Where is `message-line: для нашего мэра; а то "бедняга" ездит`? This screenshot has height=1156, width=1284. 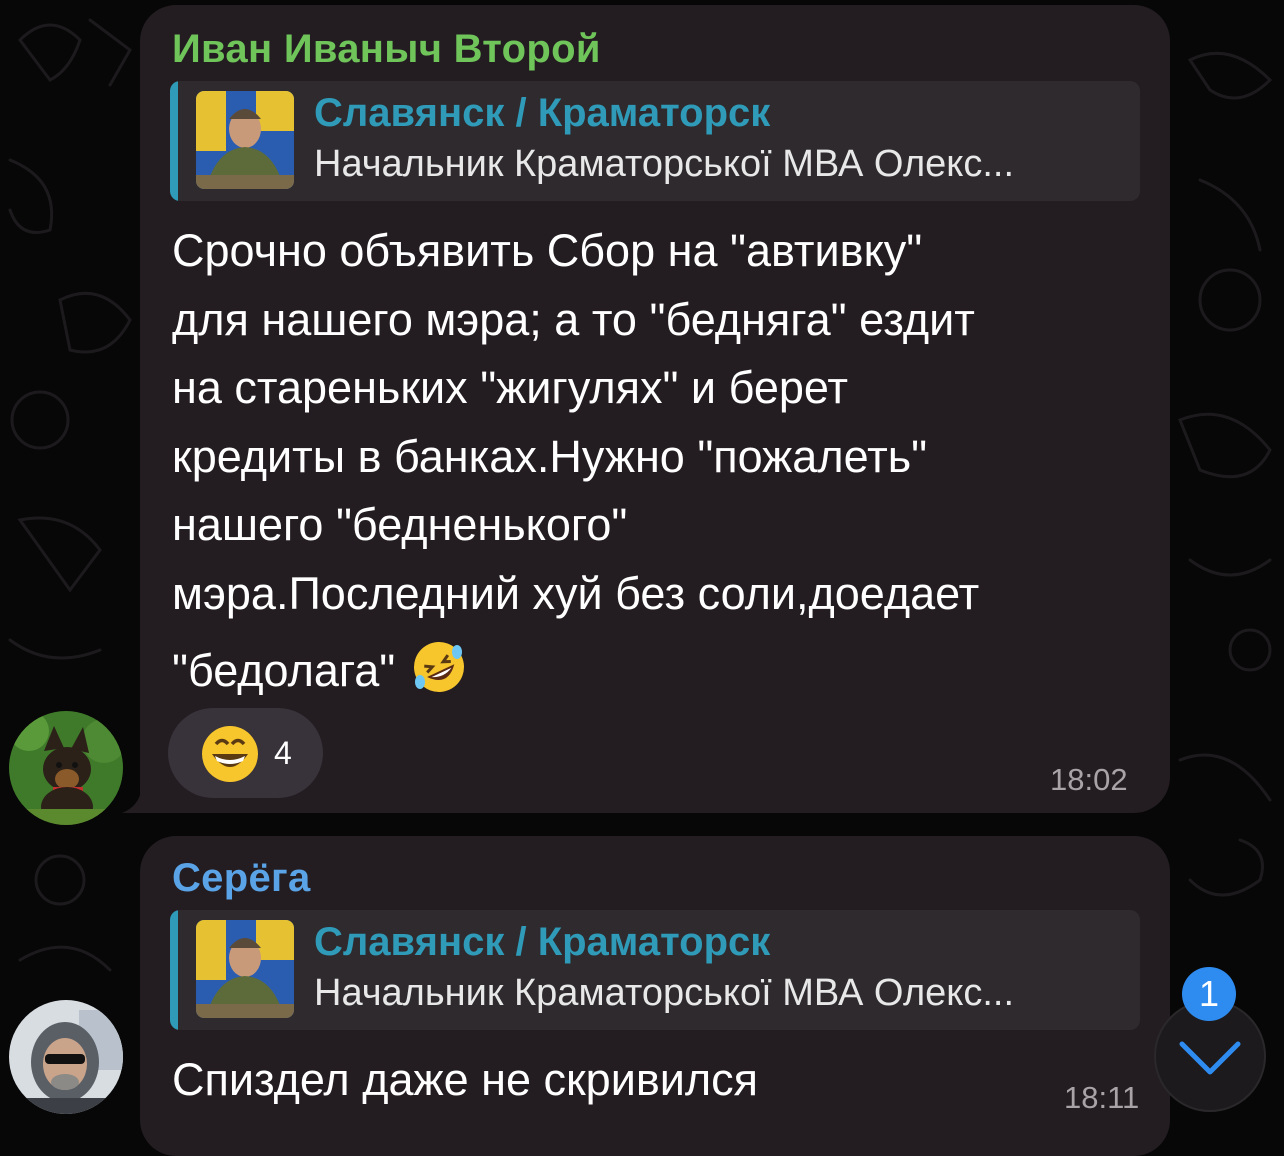 message-line: для нашего мэра; а то "бедняга" ездит is located at coordinates (573, 319).